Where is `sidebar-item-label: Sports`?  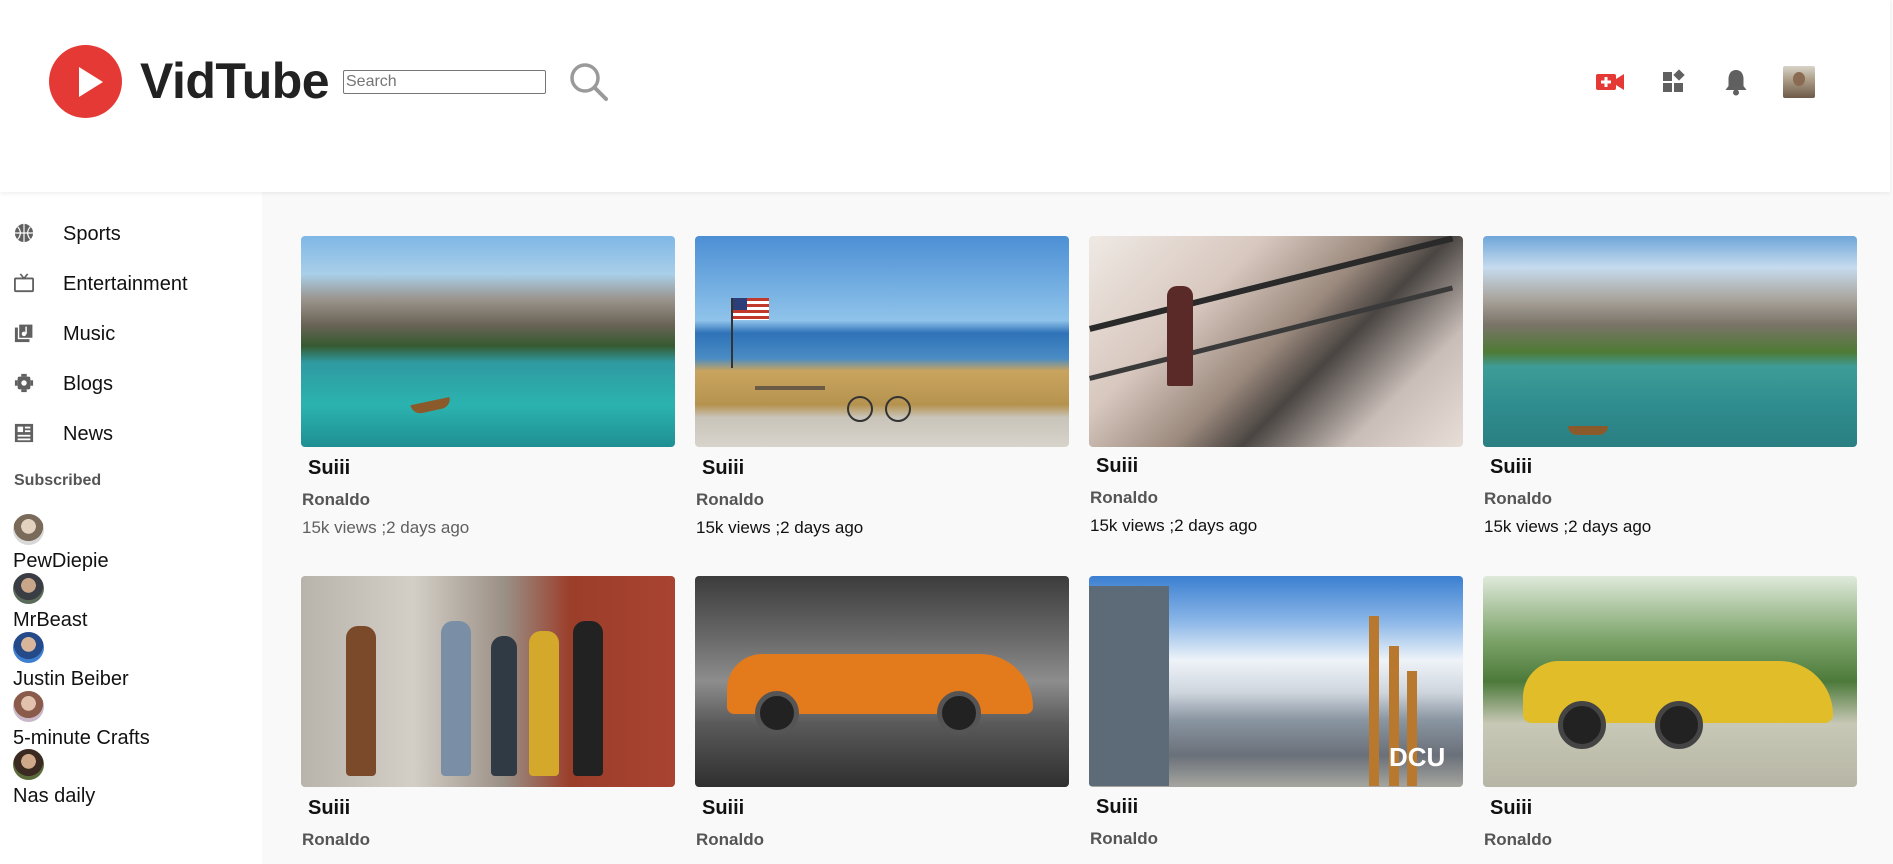
sidebar-item-label: Sports is located at coordinates (92, 234).